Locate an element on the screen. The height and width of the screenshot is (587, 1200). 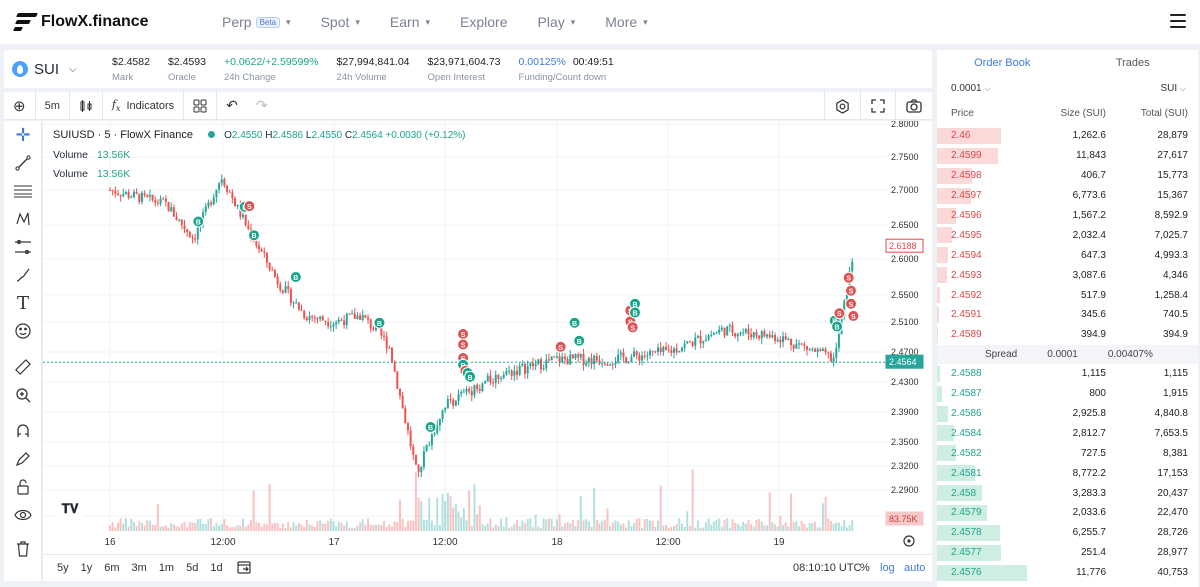
unit-select: SUI ⌵ is located at coordinates (1173, 88).